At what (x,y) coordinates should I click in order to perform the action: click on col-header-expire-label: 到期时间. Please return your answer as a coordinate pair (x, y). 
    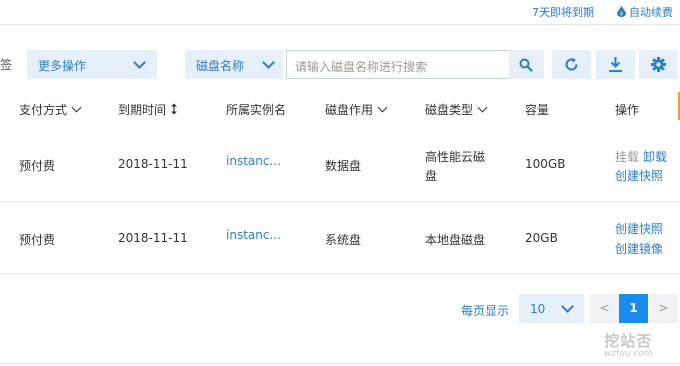
    Looking at the image, I should click on (142, 110).